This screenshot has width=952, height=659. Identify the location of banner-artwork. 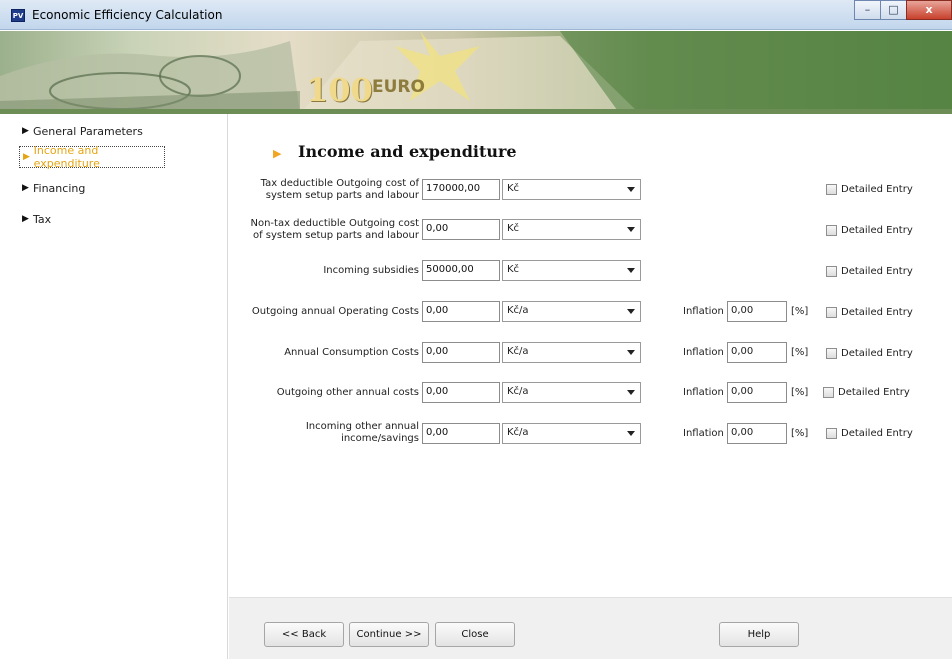
(476, 72).